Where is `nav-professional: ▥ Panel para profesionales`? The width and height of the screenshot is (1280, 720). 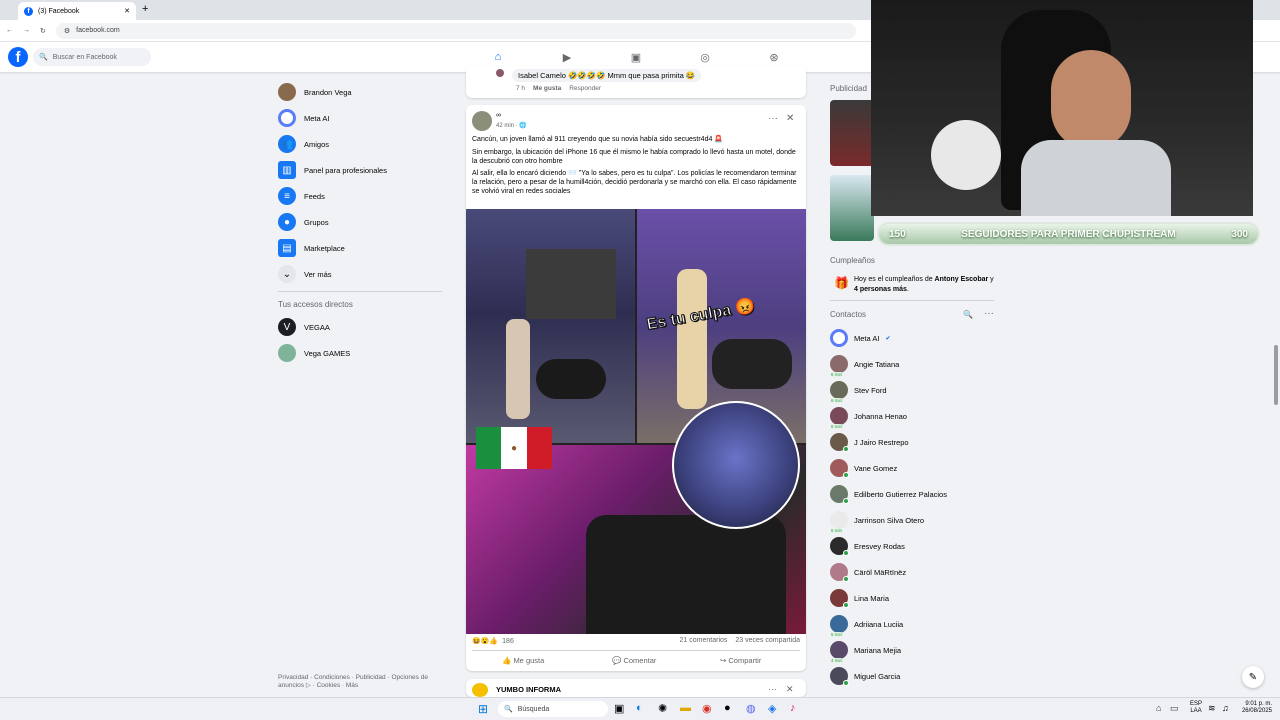 nav-professional: ▥ Panel para profesionales is located at coordinates (363, 170).